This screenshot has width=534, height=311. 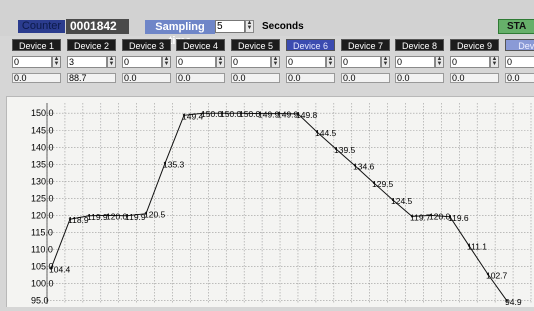 What do you see at coordinates (42, 181) in the screenshot?
I see `y-tick-label: 130.0` at bounding box center [42, 181].